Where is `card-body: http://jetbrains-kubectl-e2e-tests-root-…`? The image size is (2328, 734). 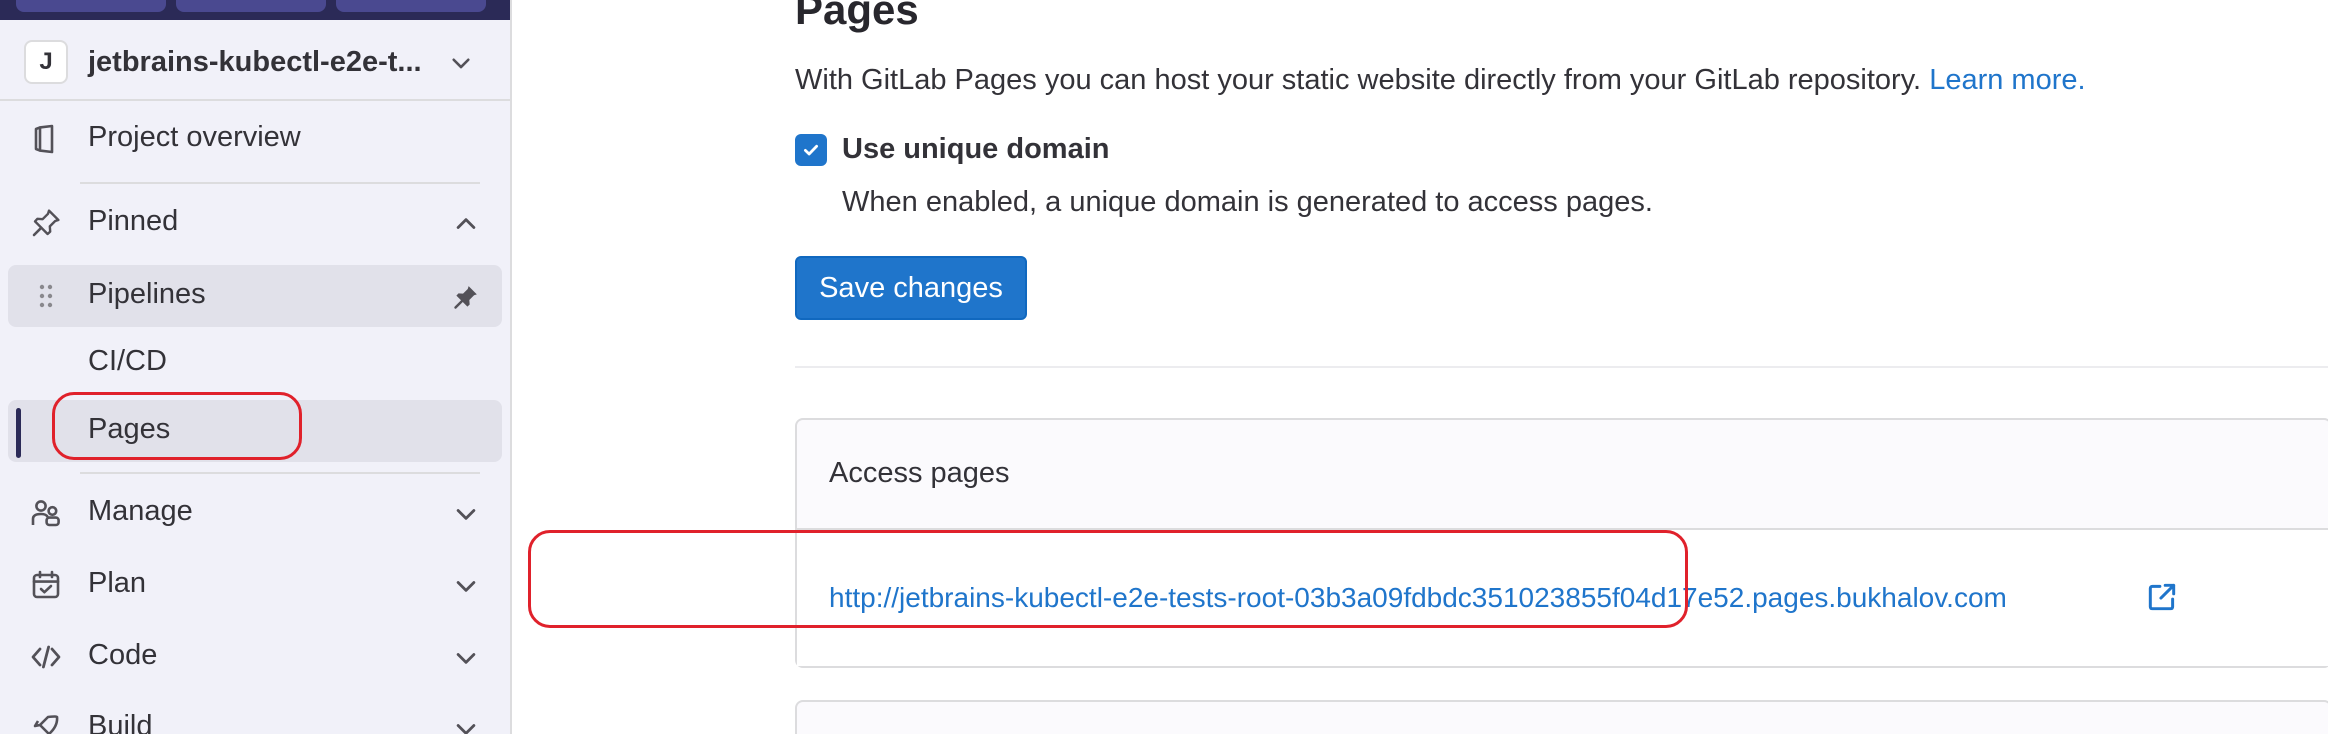
card-body: http://jetbrains-kubectl-e2e-tests-root-… is located at coordinates (1562, 598).